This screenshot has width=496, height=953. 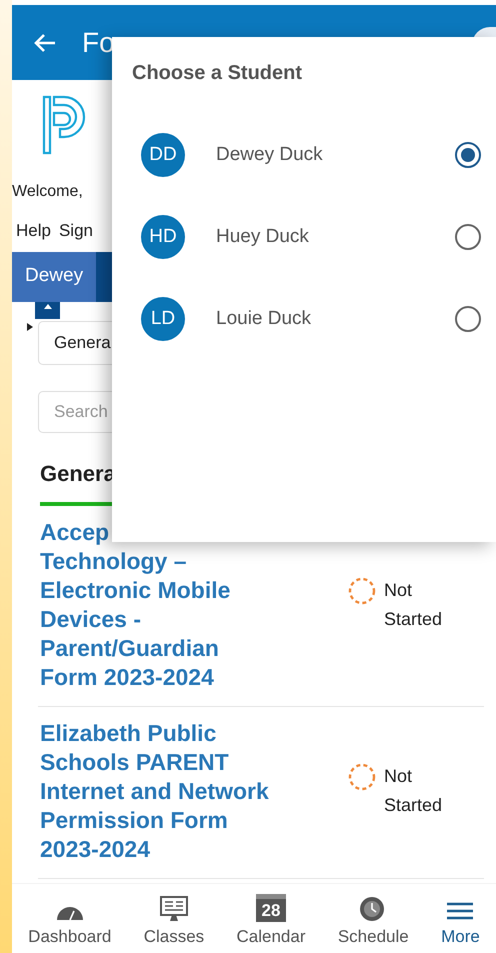 I want to click on avatar: LD, so click(x=163, y=319).